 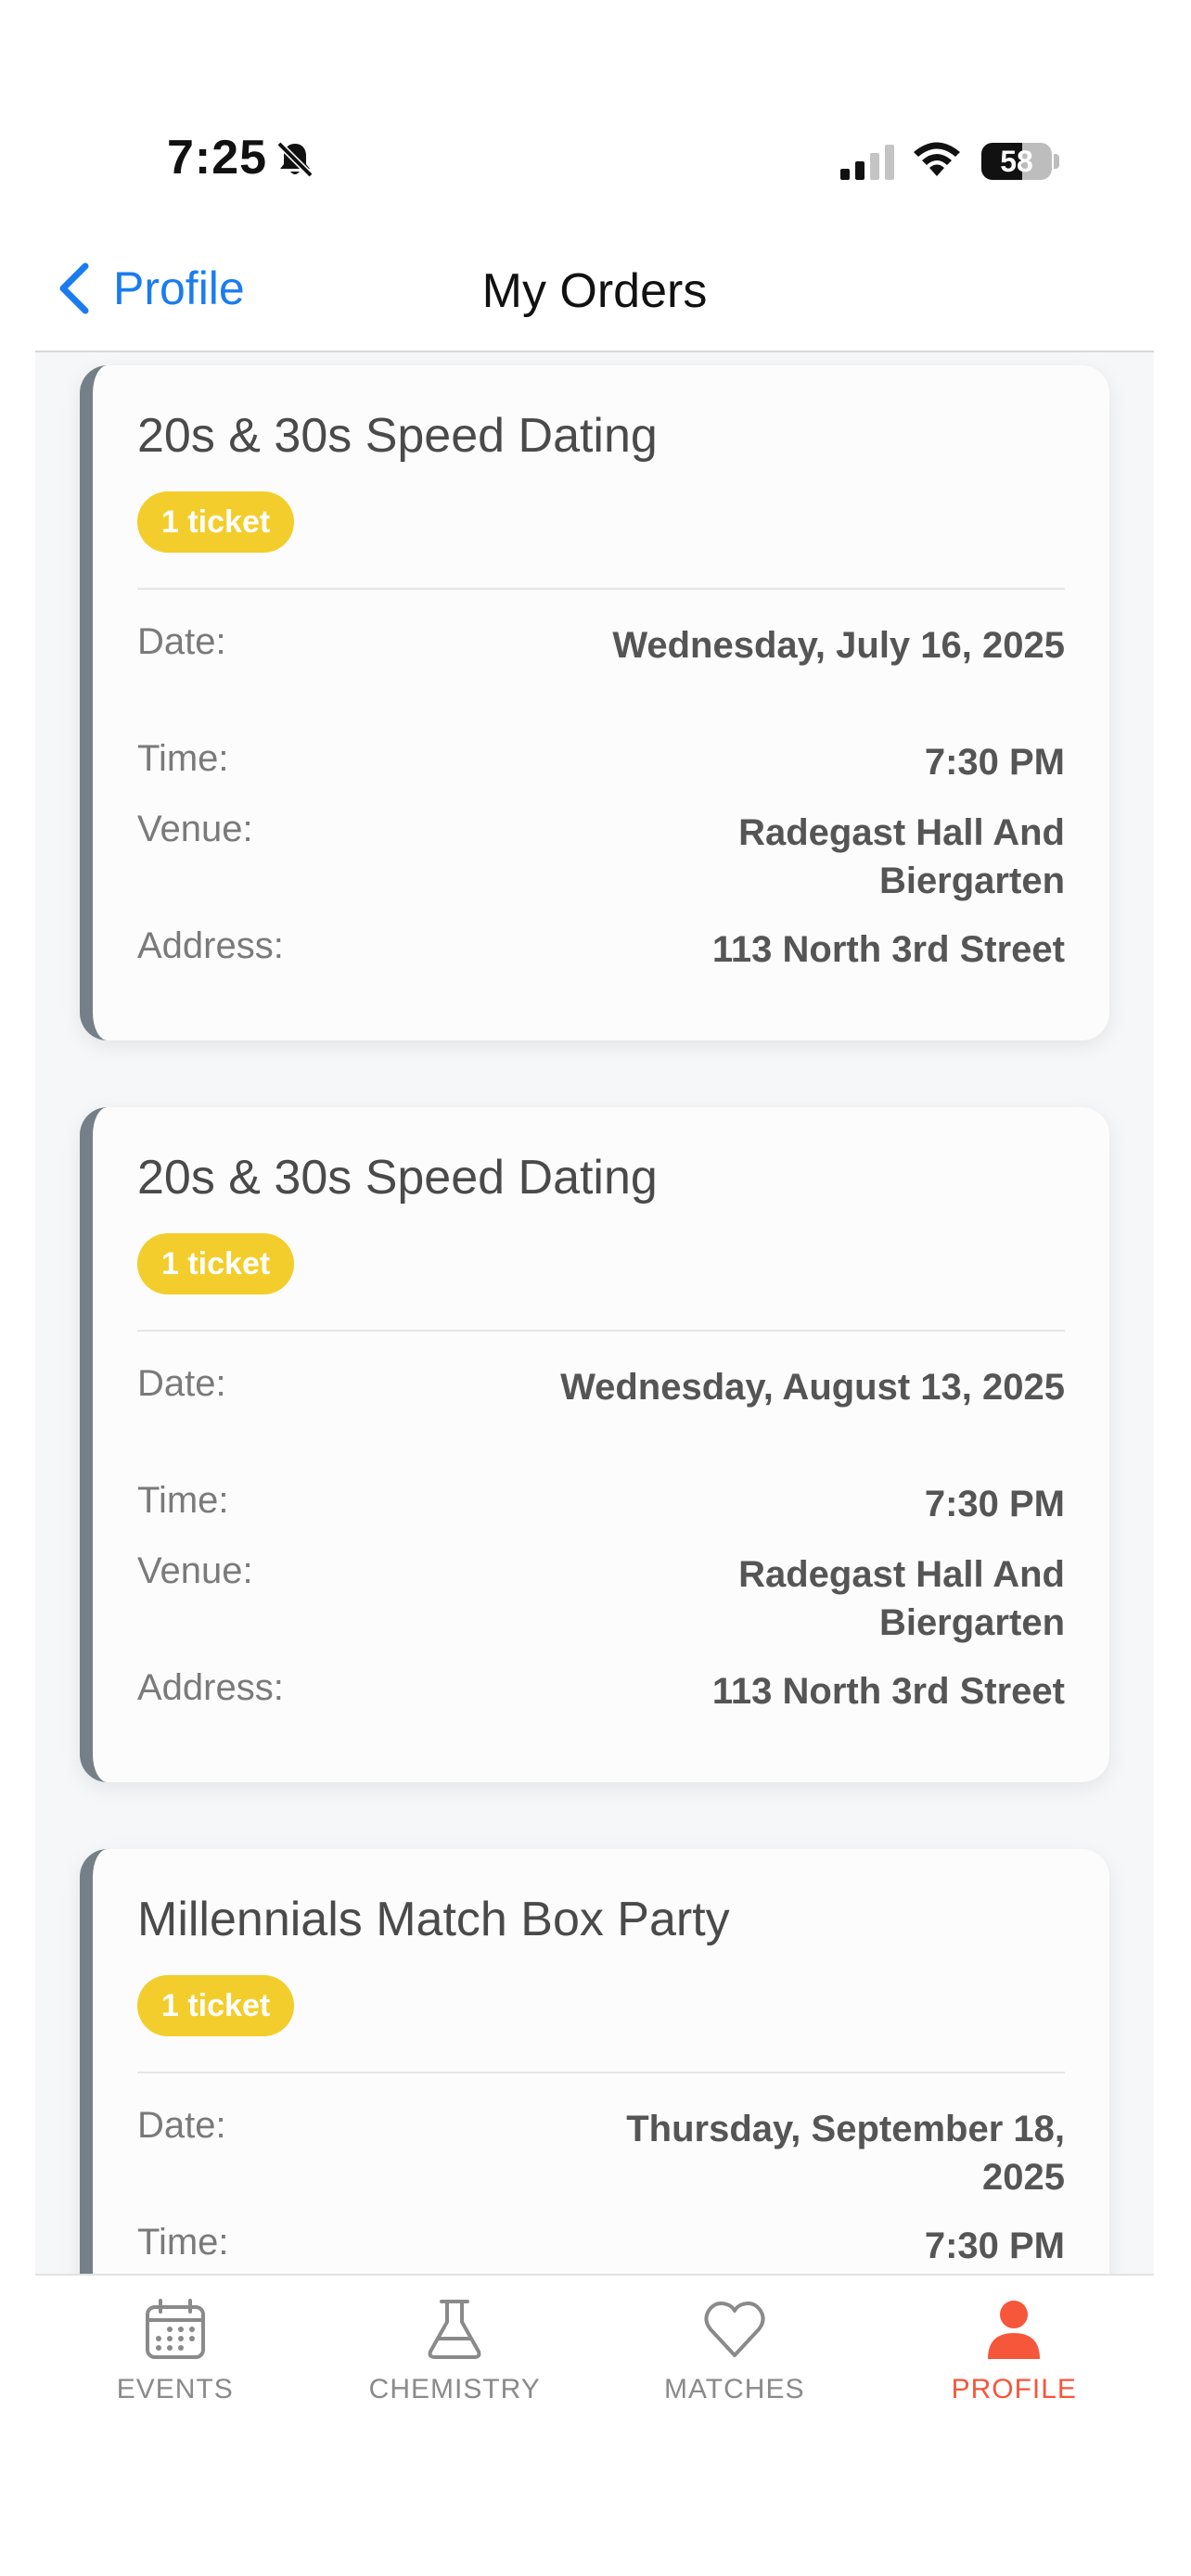 I want to click on date-value: Wednesday, August 13, 2025, so click(x=812, y=1387).